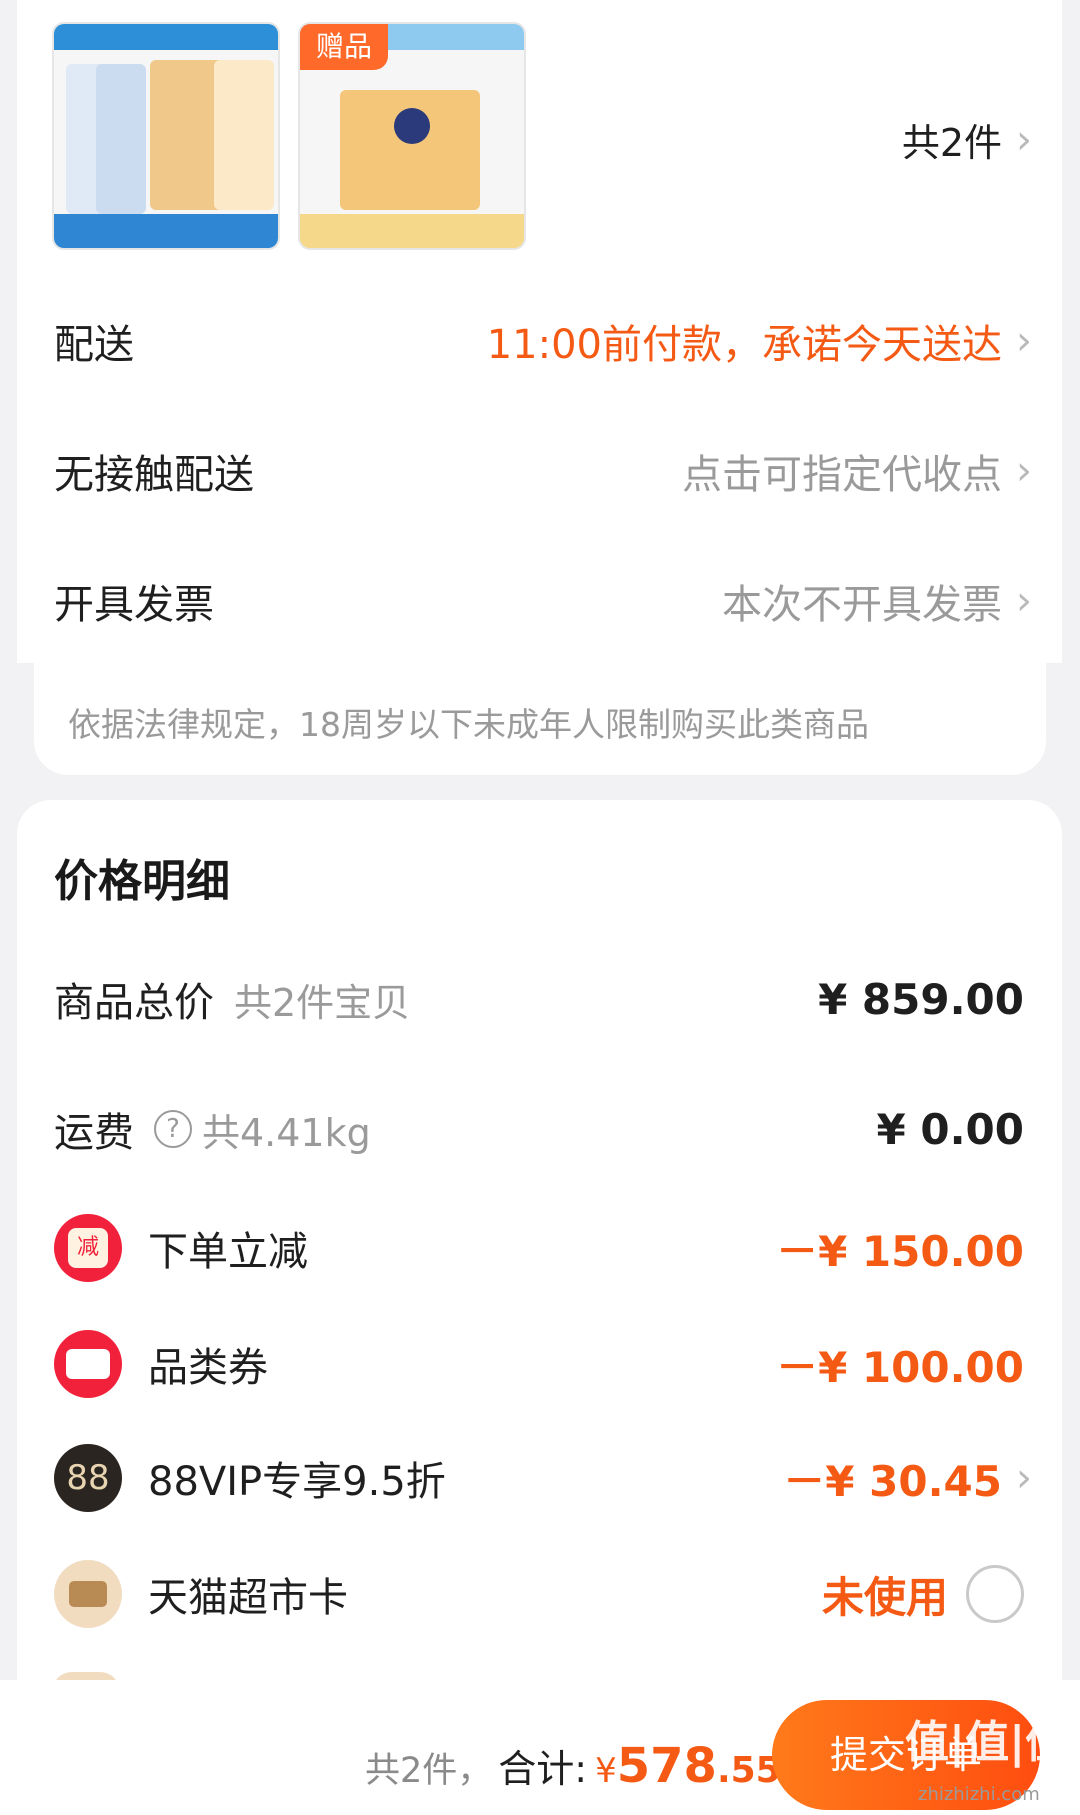 This screenshot has height=1815, width=1080. What do you see at coordinates (468, 724) in the screenshot?
I see `legal-notice: 依据法律规定，18周岁以下未成年人限制购买此类商品` at bounding box center [468, 724].